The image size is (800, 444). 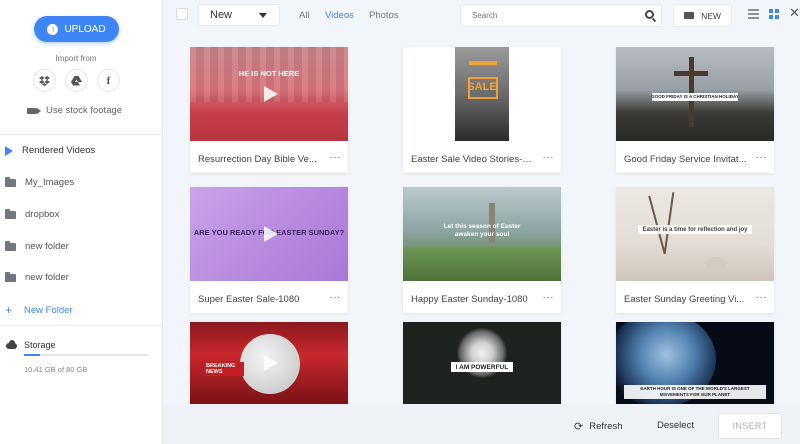 What do you see at coordinates (86, 355) in the screenshot?
I see `storage-bar` at bounding box center [86, 355].